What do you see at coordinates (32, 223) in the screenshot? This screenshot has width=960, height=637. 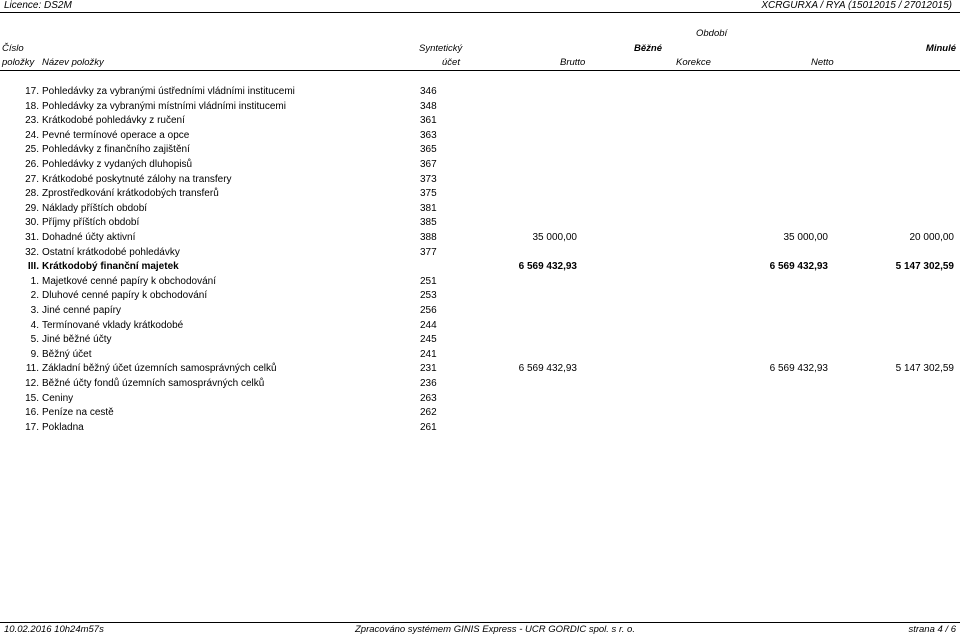 I see `cell-num: 30.` at bounding box center [32, 223].